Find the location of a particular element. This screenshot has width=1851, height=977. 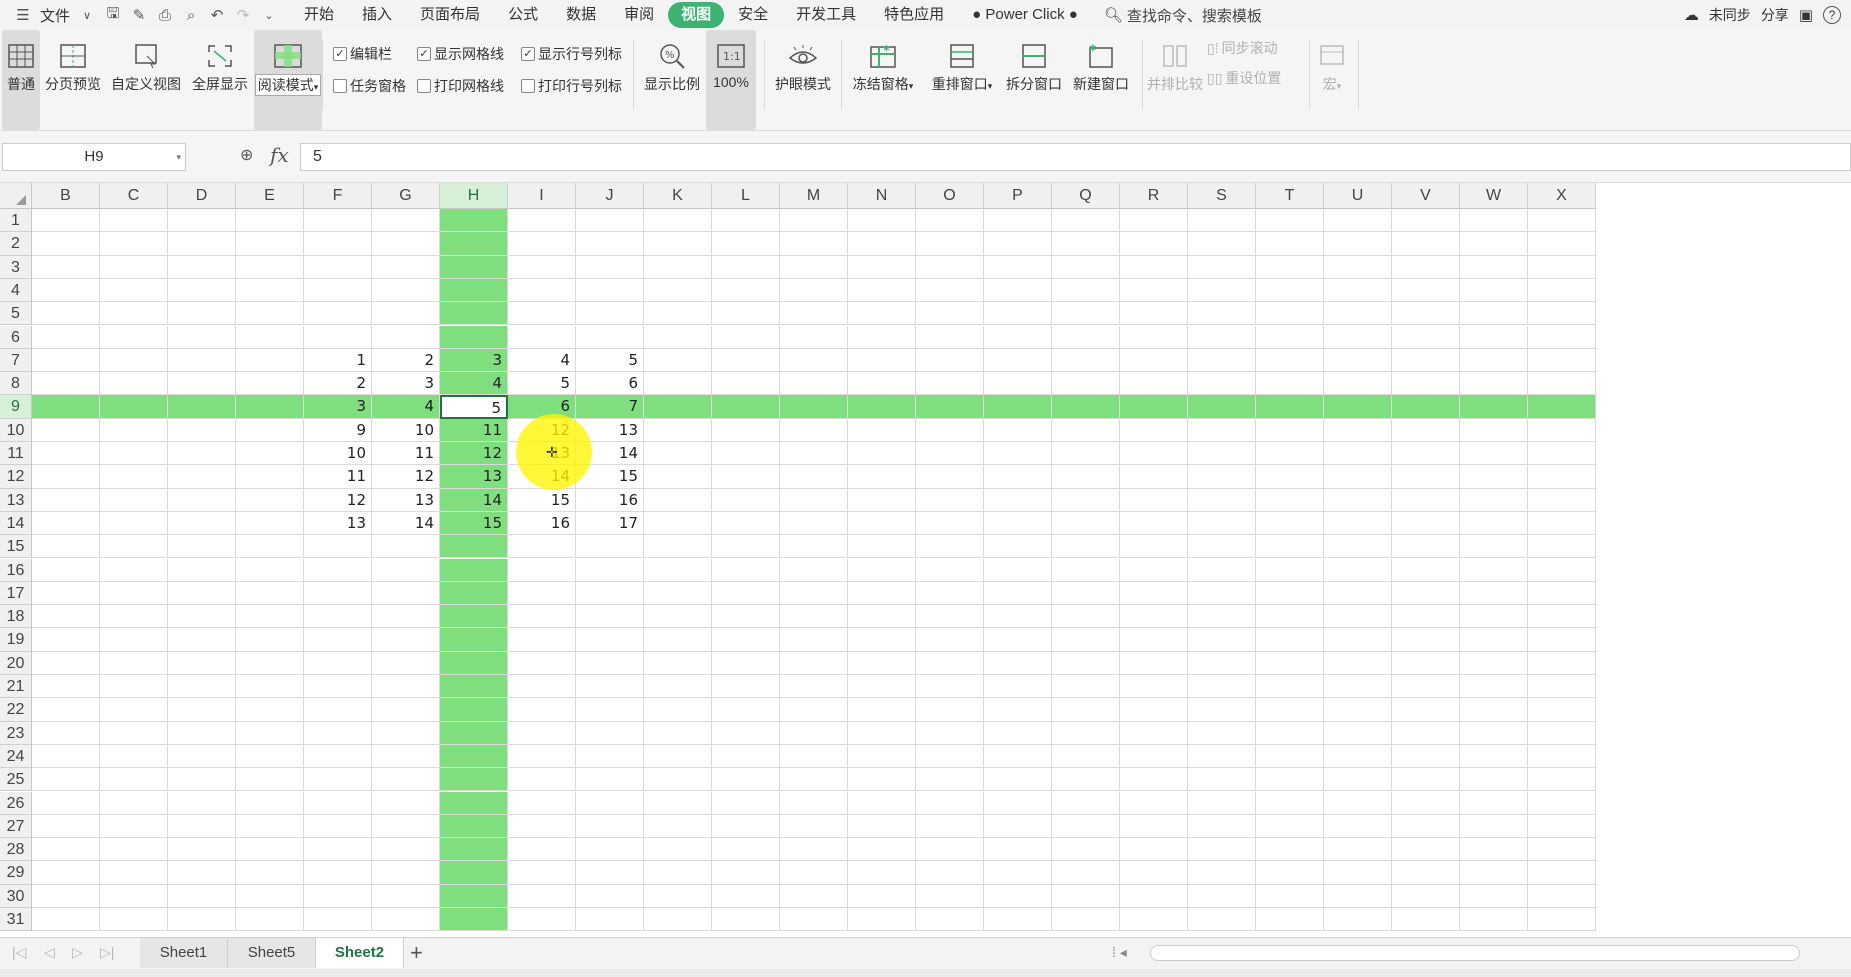

cell-S26 is located at coordinates (1222, 803).